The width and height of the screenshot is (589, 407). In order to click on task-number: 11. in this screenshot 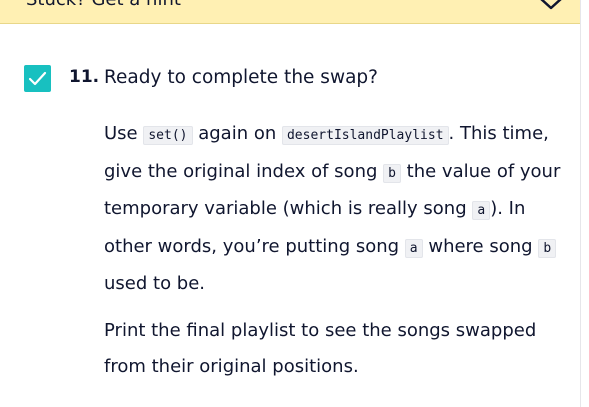, I will do `click(84, 77)`.